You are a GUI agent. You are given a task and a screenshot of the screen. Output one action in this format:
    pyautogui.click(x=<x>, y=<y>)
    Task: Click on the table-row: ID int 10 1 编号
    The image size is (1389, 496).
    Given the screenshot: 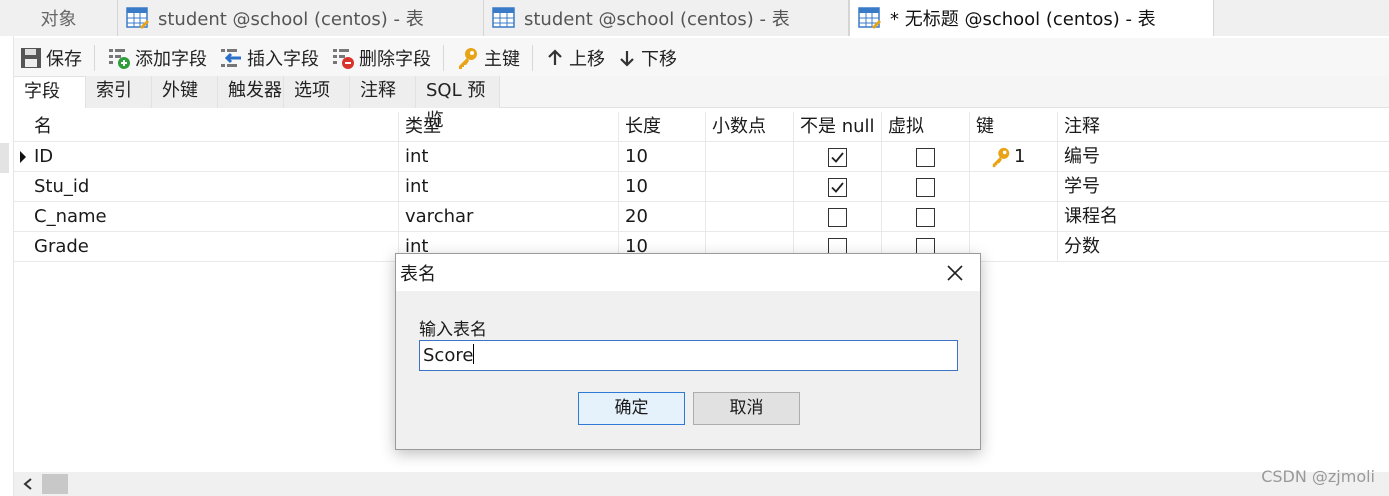 What is the action you would take?
    pyautogui.click(x=701, y=157)
    